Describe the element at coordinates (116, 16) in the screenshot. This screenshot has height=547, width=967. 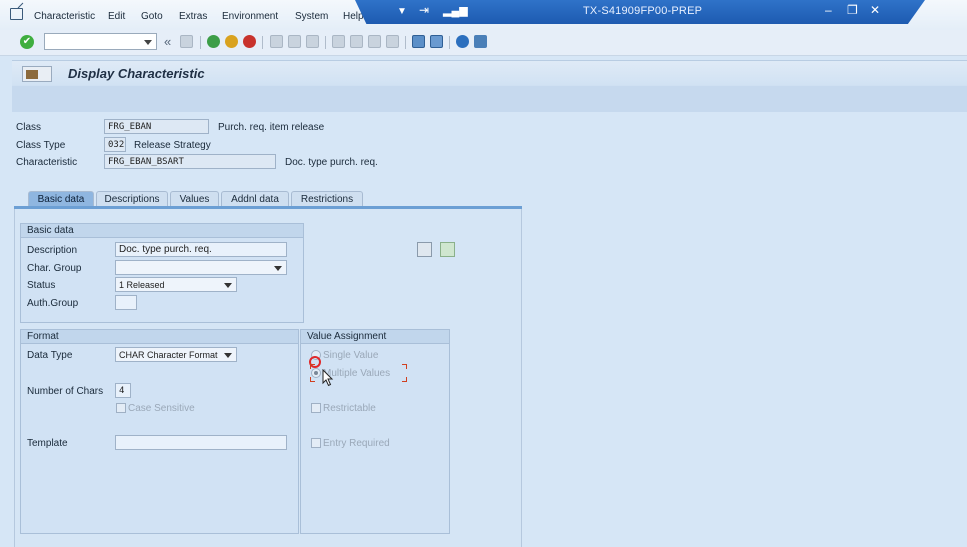
I see `menu-edit: Edit` at that location.